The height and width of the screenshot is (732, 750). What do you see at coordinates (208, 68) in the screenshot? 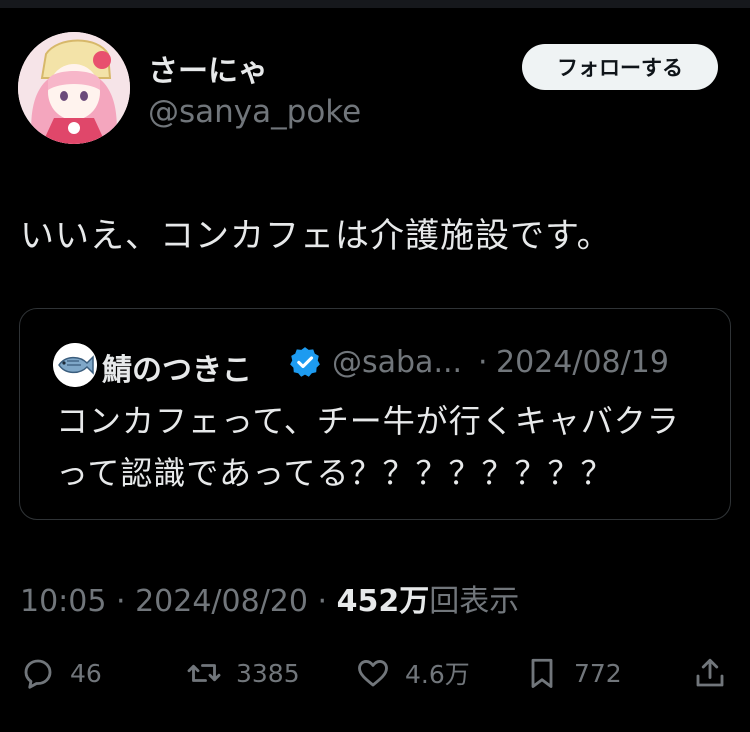
I see `user-name: さーにゃ` at bounding box center [208, 68].